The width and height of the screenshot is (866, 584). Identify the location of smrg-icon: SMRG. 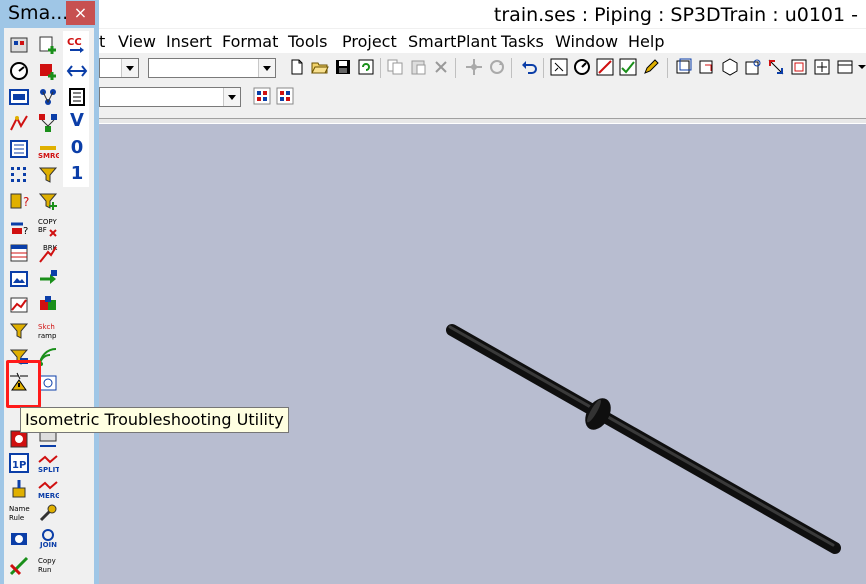
(48, 149).